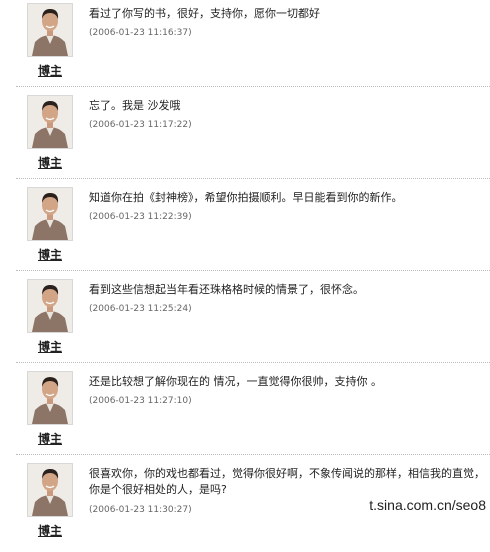 The image size is (490, 552). Describe the element at coordinates (246, 197) in the screenshot. I see `comment-text: 知道你在拍《封神榜》，希望你拍摄顺利。早日能看到你的新作。` at that location.